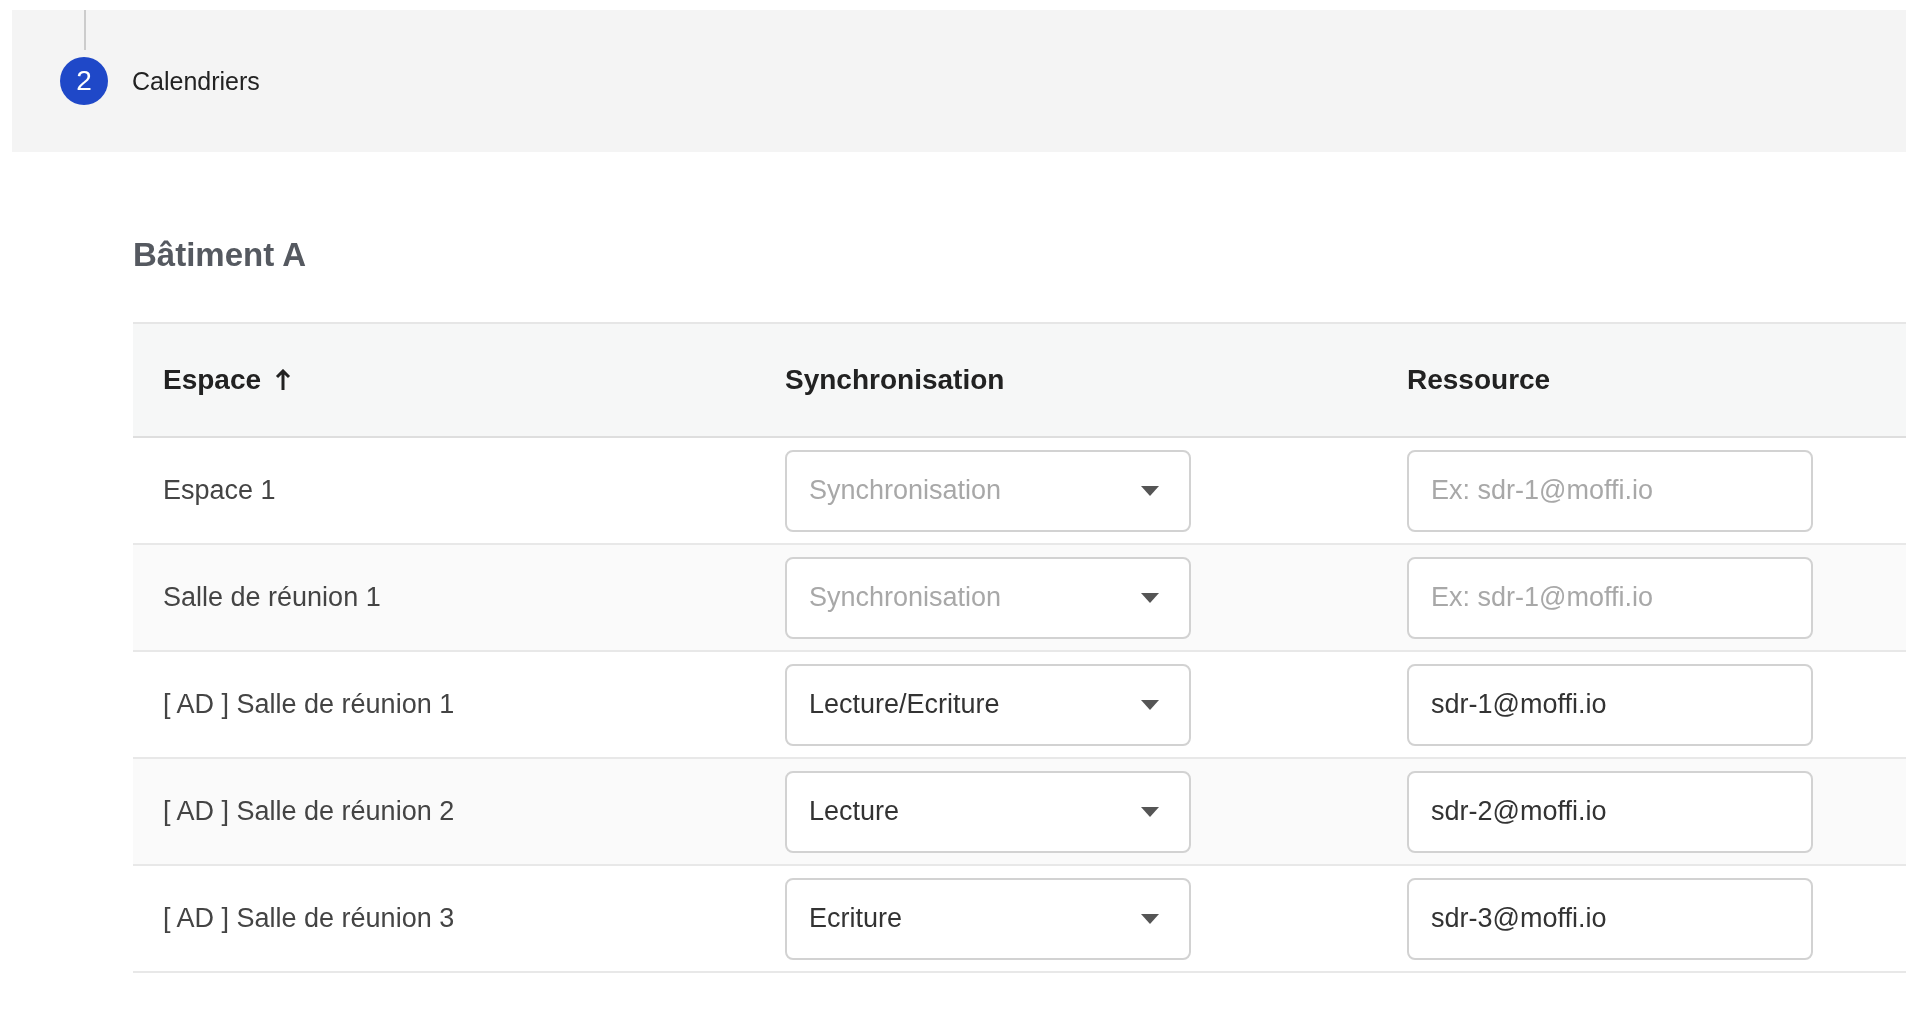  Describe the element at coordinates (283, 380) in the screenshot. I see `arrow-up-icon` at that location.